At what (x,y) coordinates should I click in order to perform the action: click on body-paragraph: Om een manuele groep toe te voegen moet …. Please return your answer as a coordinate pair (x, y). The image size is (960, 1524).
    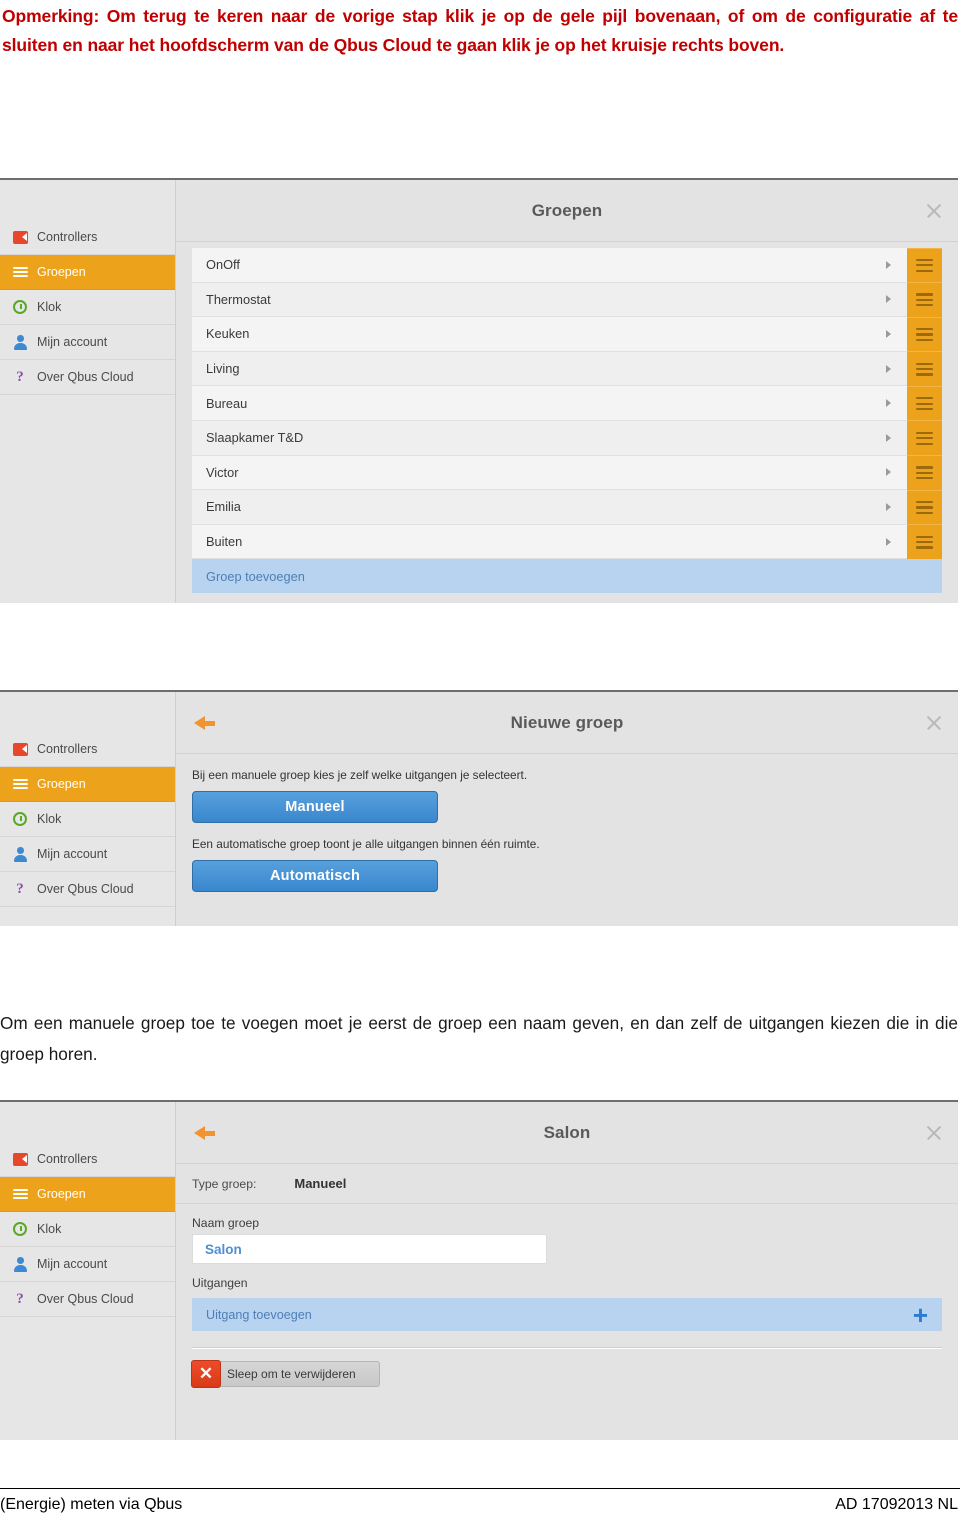
    Looking at the image, I should click on (479, 1038).